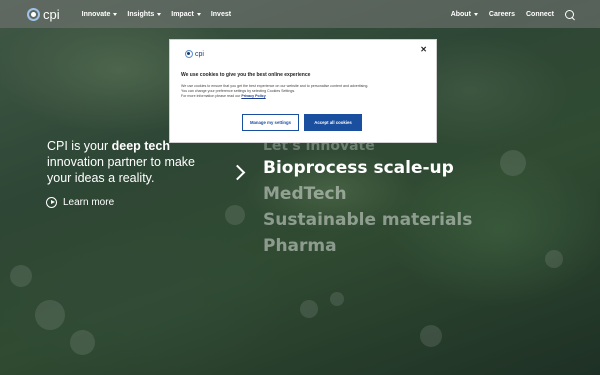 This screenshot has width=600, height=375. I want to click on privacy-policy-link: Privacy Policy, so click(253, 96).